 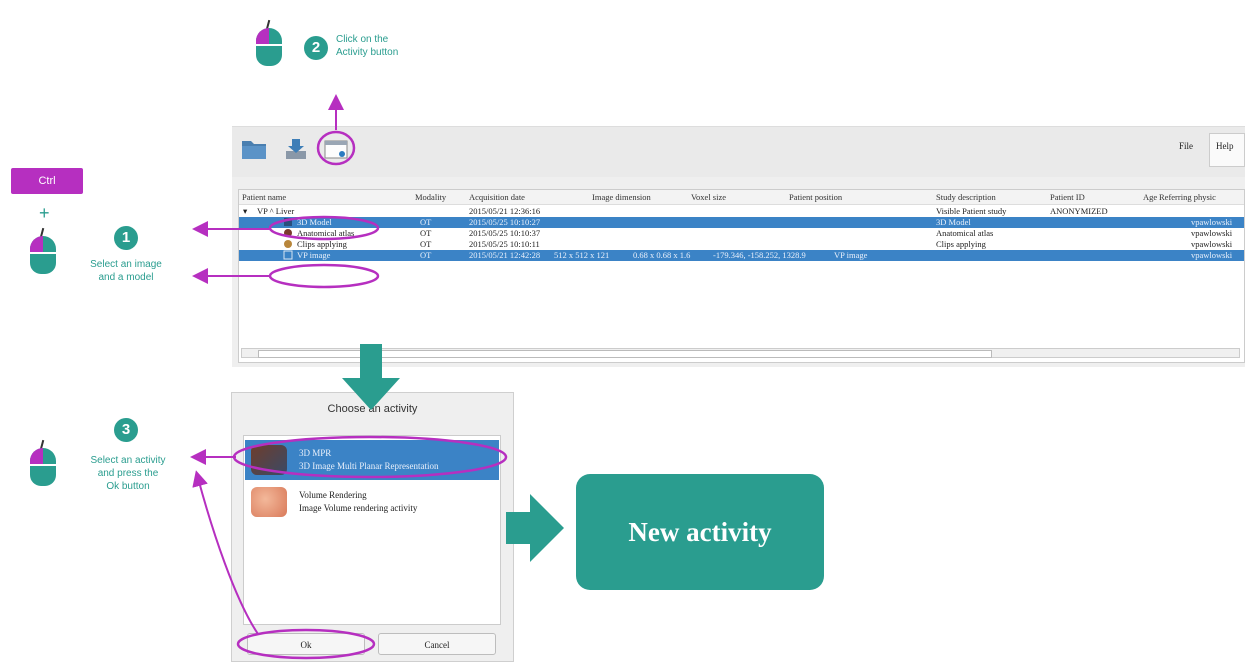 I want to click on right-arrow-icon, so click(x=535, y=528).